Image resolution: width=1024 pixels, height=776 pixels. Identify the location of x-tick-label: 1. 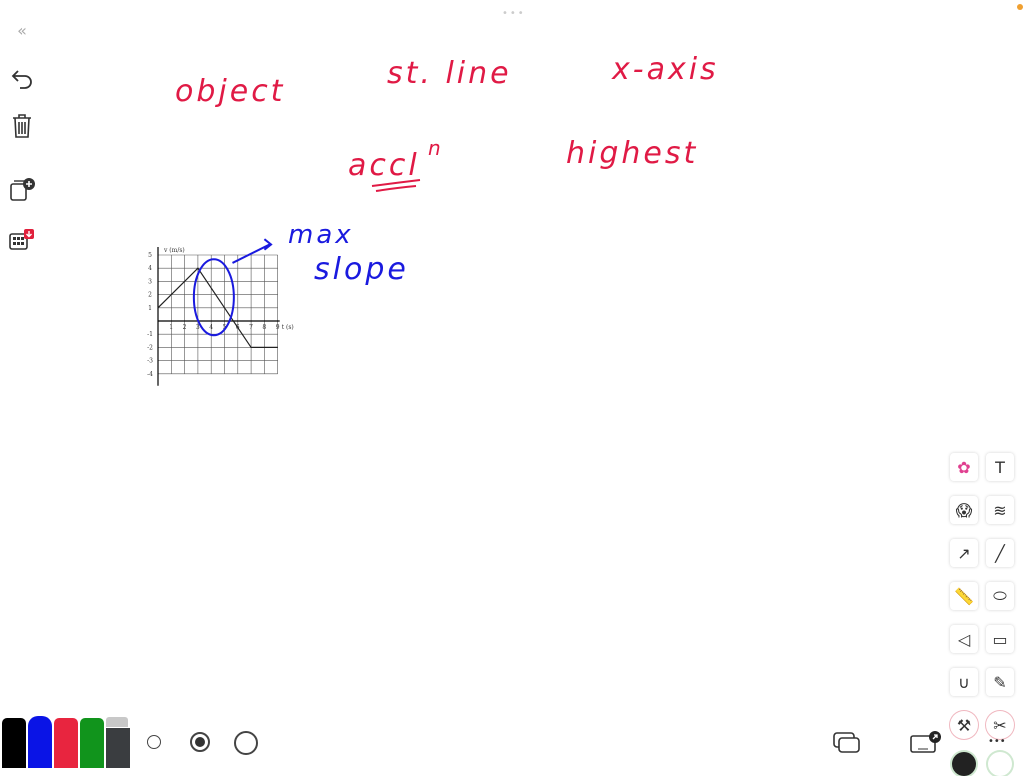
(171, 327).